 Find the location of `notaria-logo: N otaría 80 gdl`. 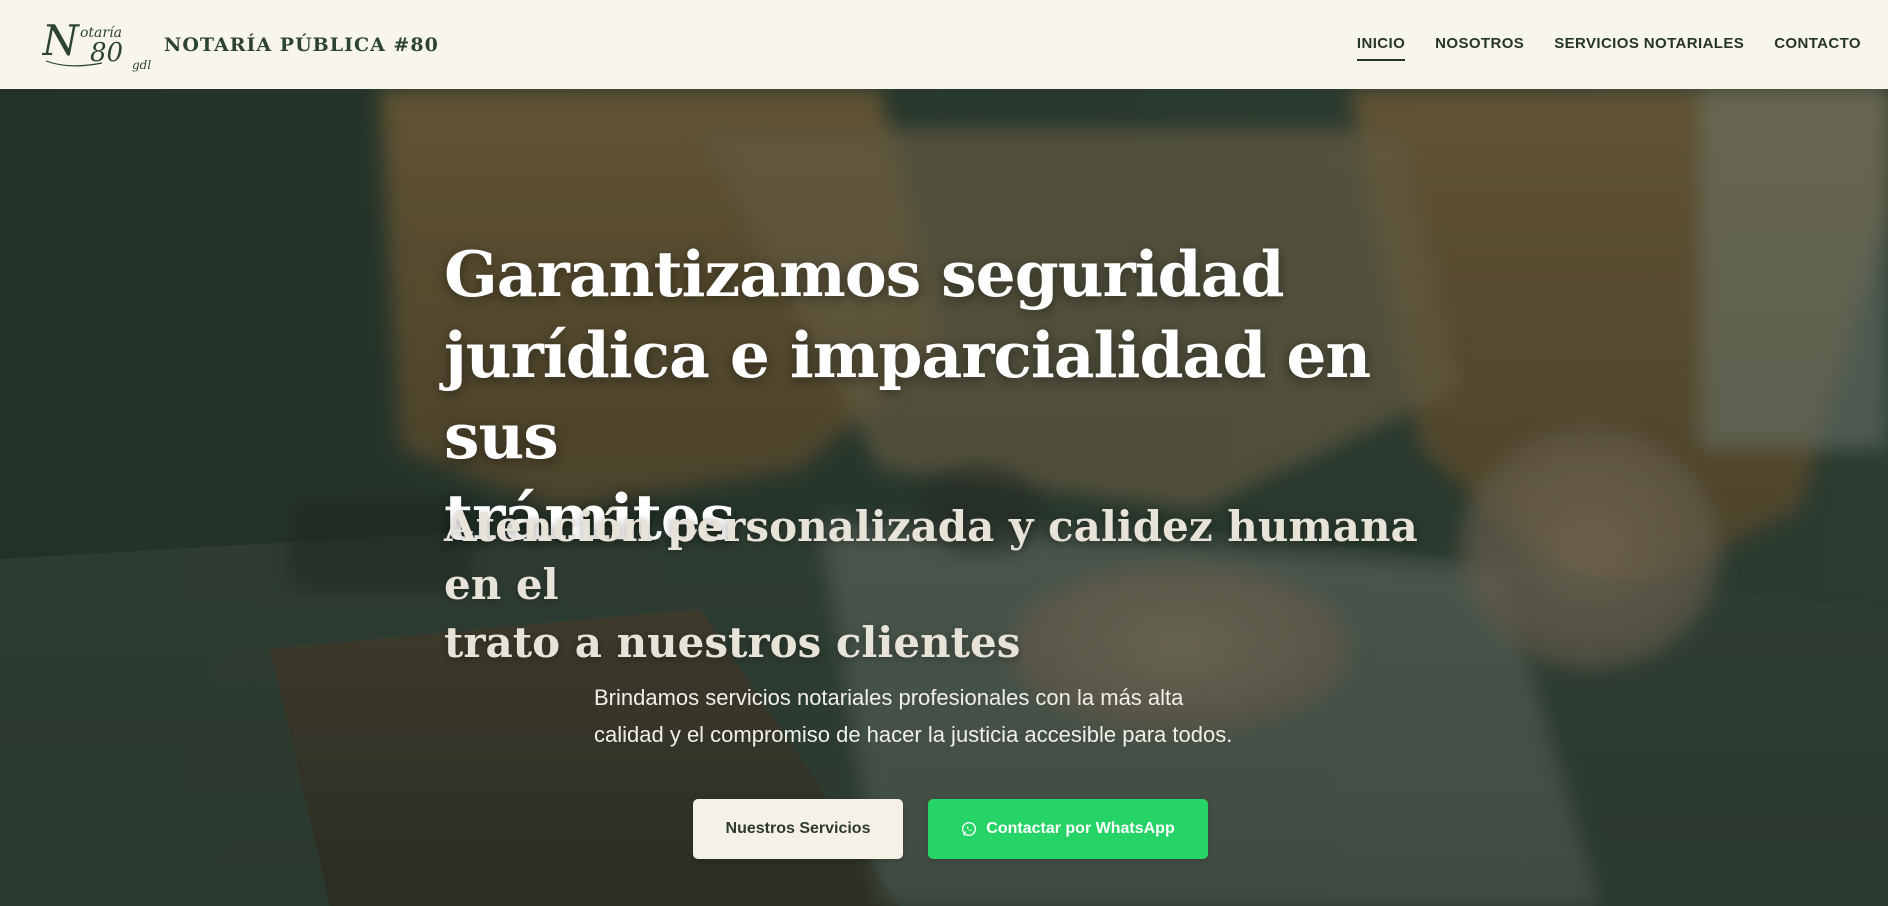

notaria-logo: N otaría 80 gdl is located at coordinates (96, 44).